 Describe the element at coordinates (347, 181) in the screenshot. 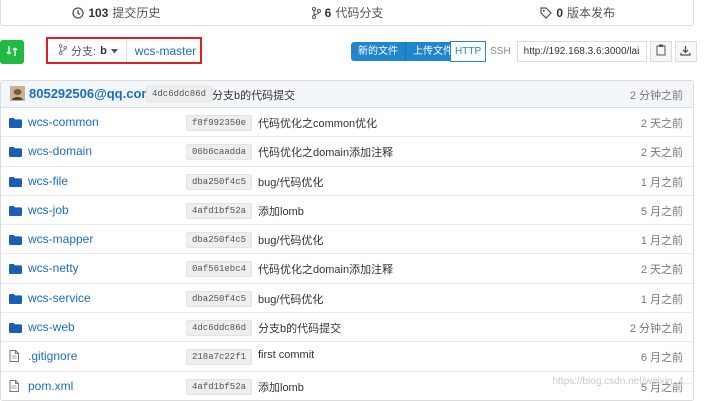

I see `file-row: wcs-file dba250f4c5 bug/代码优化 1 月之前` at that location.